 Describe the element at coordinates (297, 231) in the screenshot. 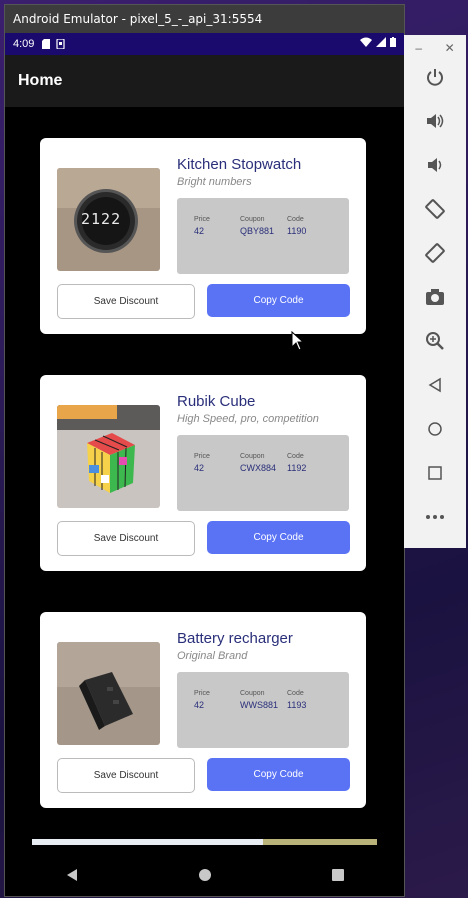

I see `code-value: 1190` at that location.